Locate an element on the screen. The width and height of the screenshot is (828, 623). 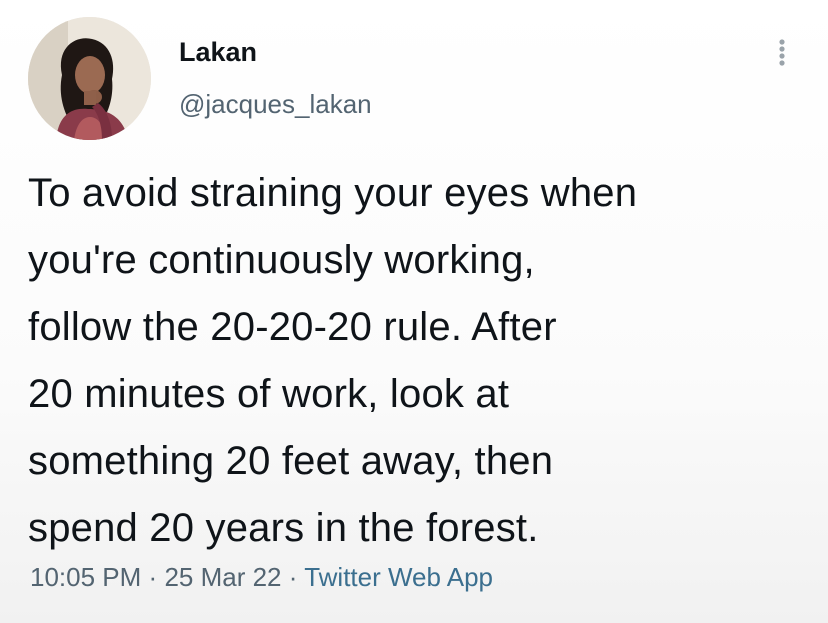
tweet-text-line: spend 20 years in the forest. is located at coordinates (283, 528).